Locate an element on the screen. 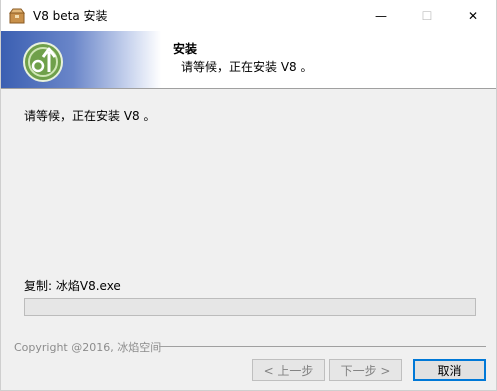 The width and height of the screenshot is (497, 391). back-button: < 上一步 is located at coordinates (288, 370).